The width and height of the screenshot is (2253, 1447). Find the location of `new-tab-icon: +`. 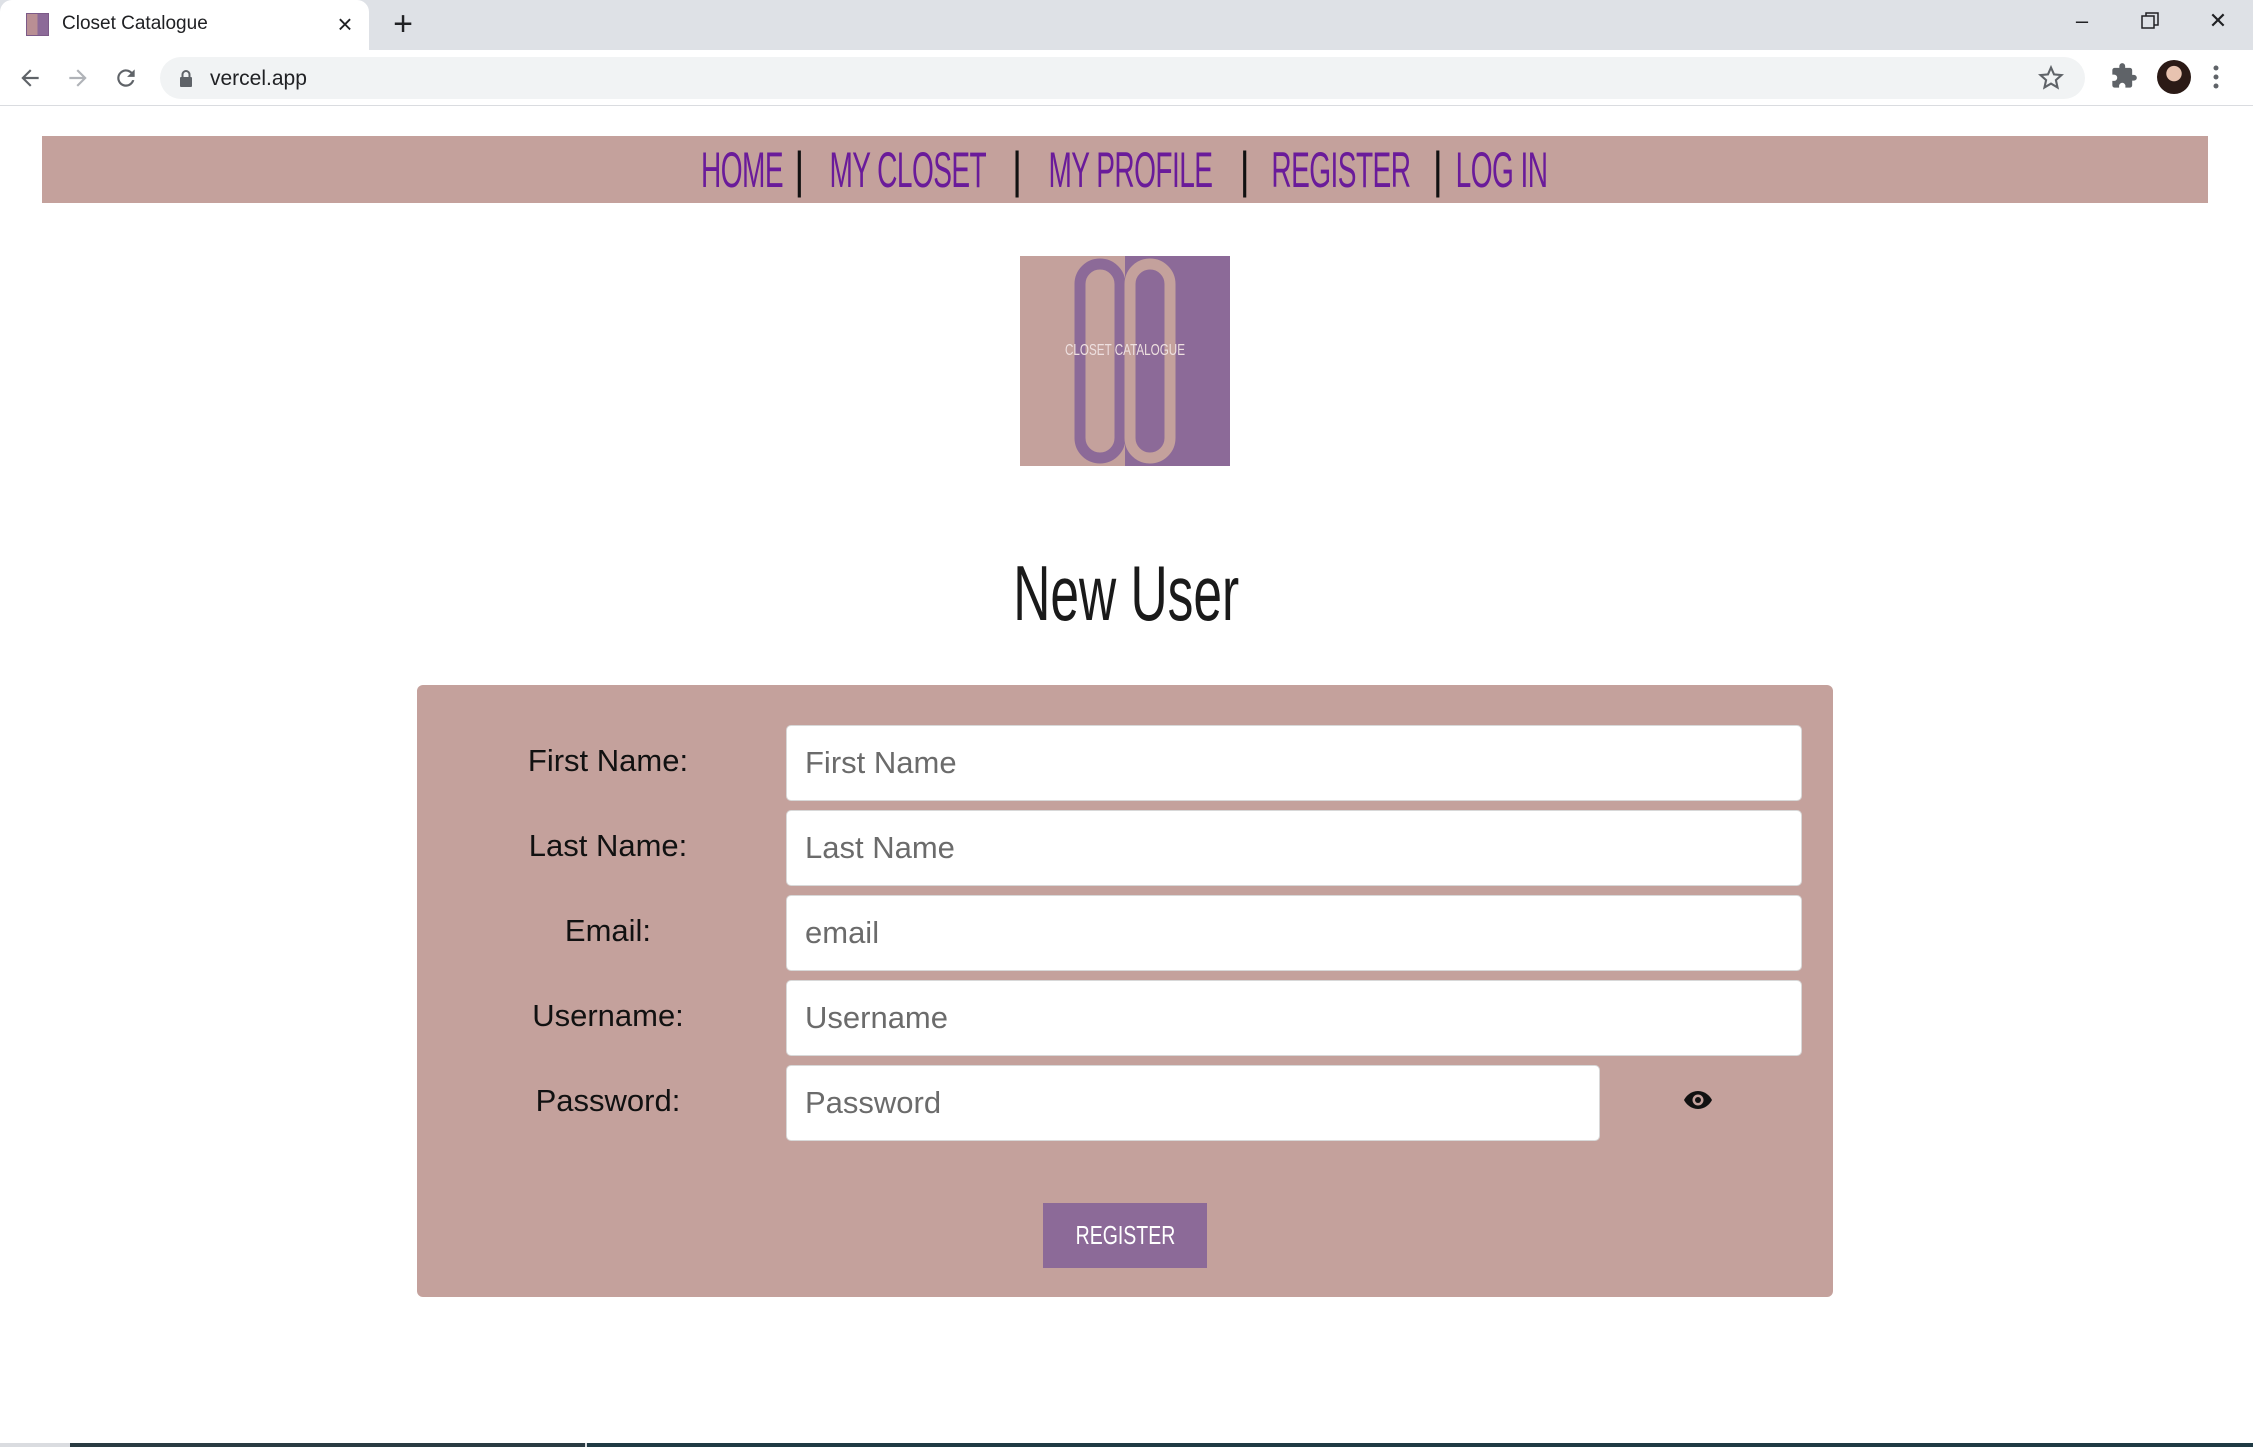

new-tab-icon: + is located at coordinates (403, 24).